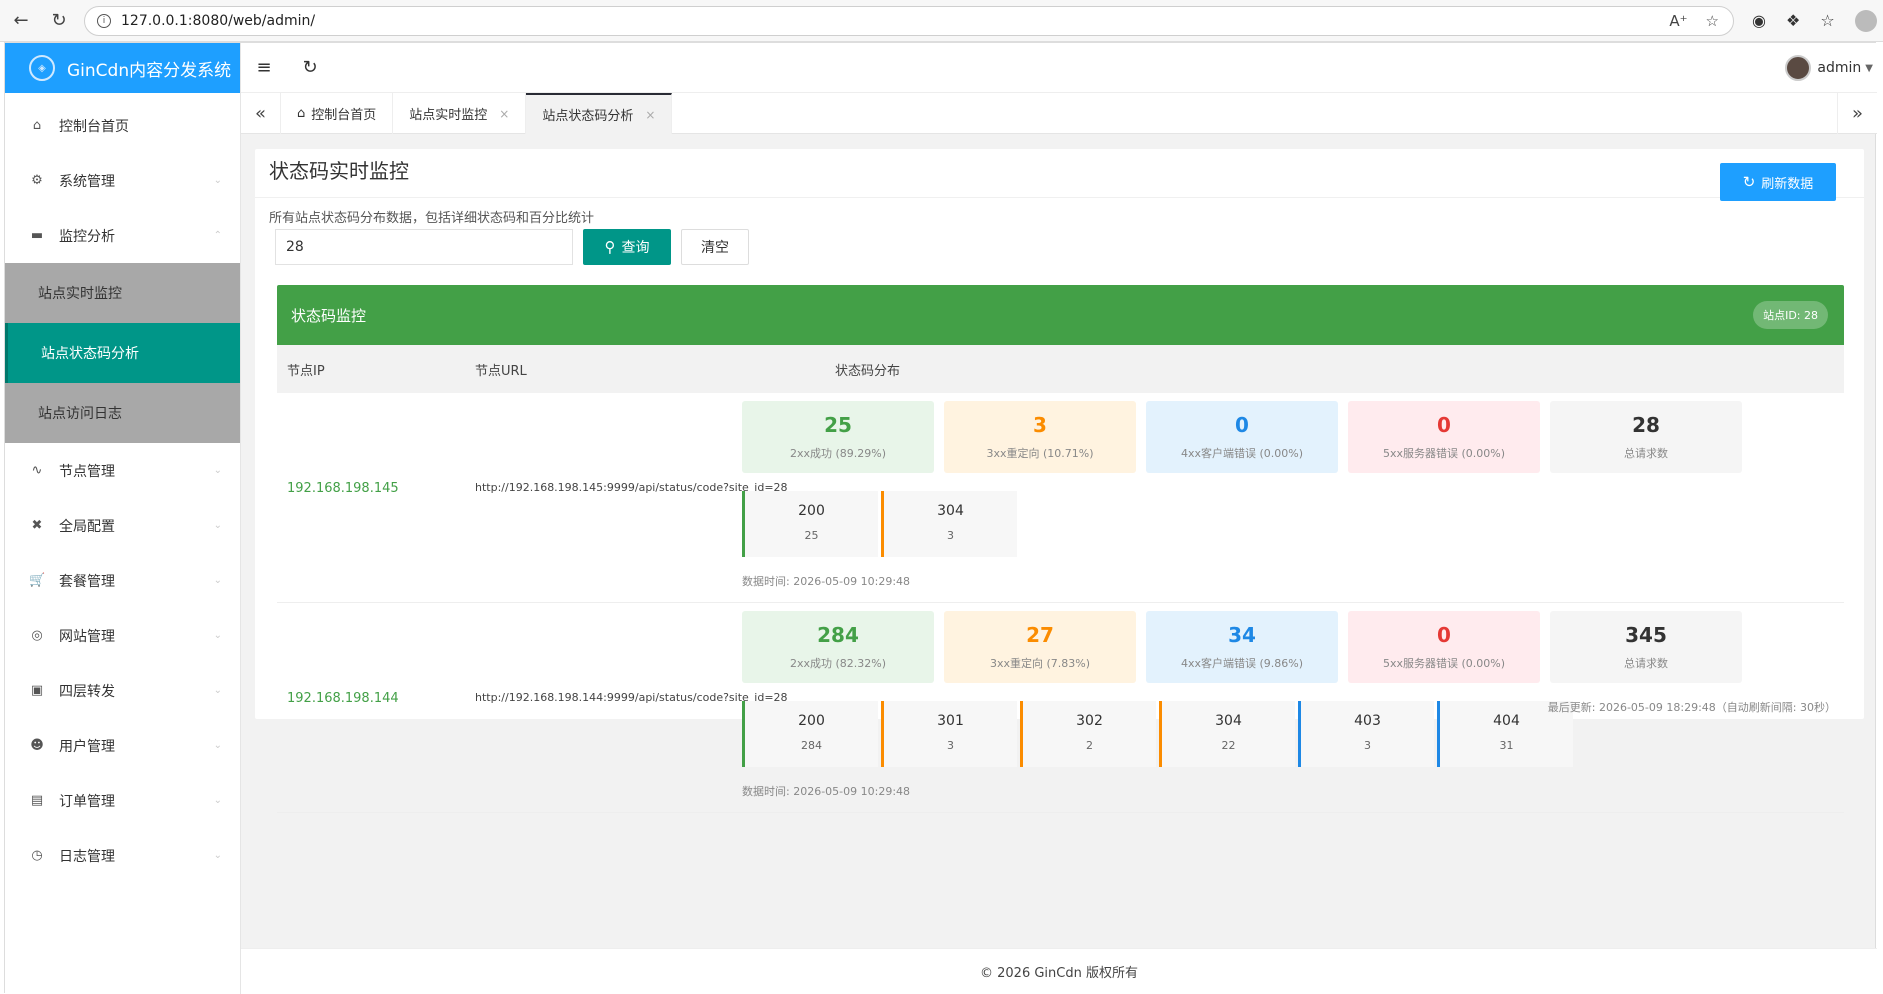 The height and width of the screenshot is (994, 1883). I want to click on top-header: ≡ ↻ admin ▼, so click(1059, 68).